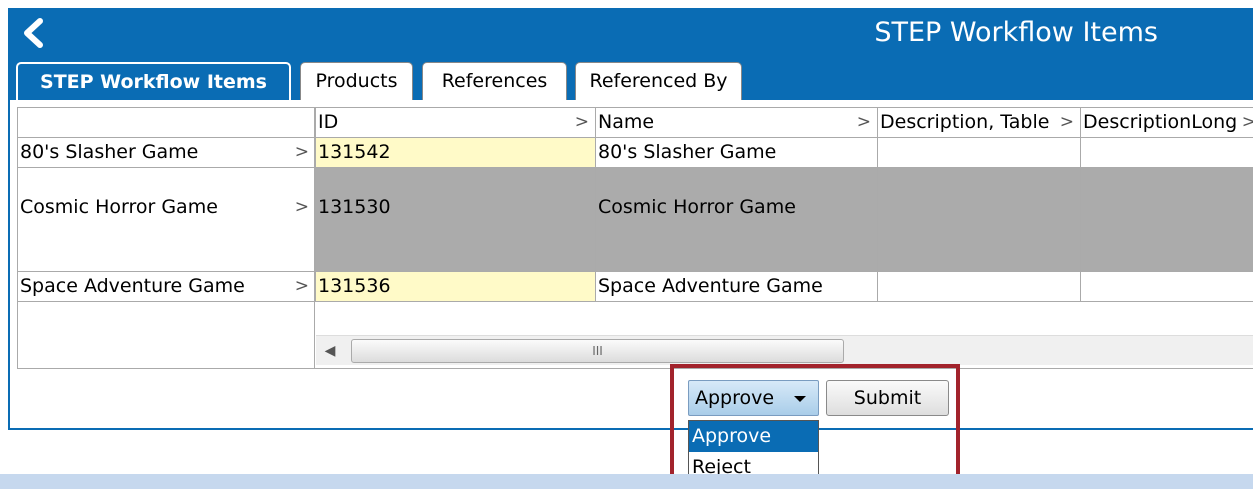 This screenshot has height=489, width=1253. Describe the element at coordinates (626, 122) in the screenshot. I see `column-header-label: Name` at that location.